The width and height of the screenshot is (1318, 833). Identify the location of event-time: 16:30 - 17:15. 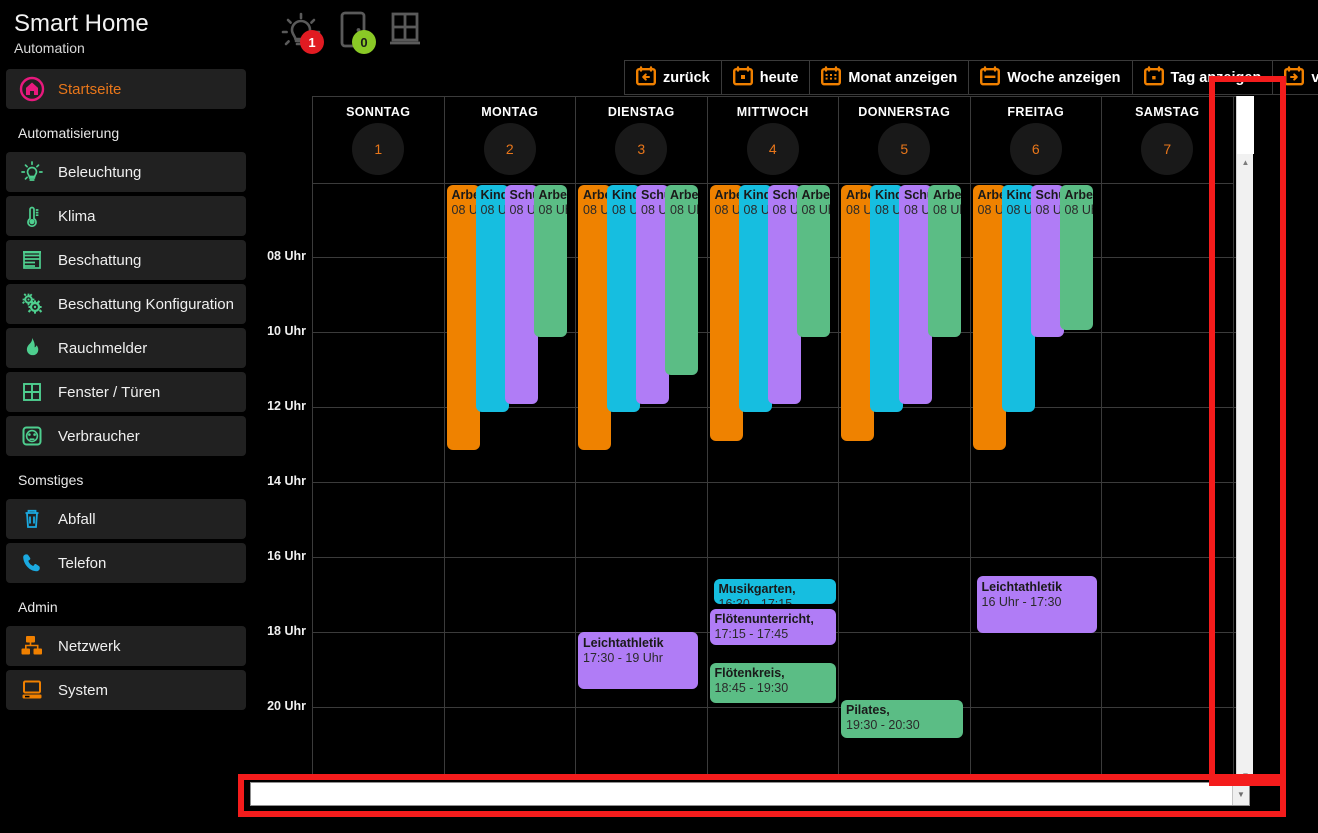
(755, 600).